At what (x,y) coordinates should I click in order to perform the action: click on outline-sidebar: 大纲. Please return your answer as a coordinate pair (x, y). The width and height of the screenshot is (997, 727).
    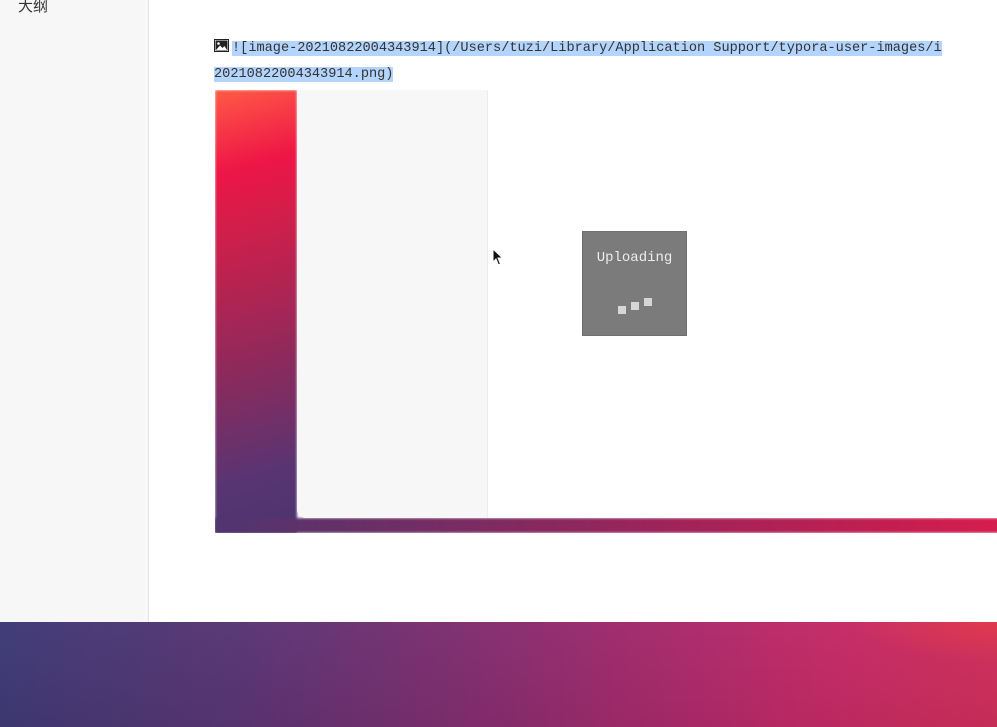
    Looking at the image, I should click on (74, 311).